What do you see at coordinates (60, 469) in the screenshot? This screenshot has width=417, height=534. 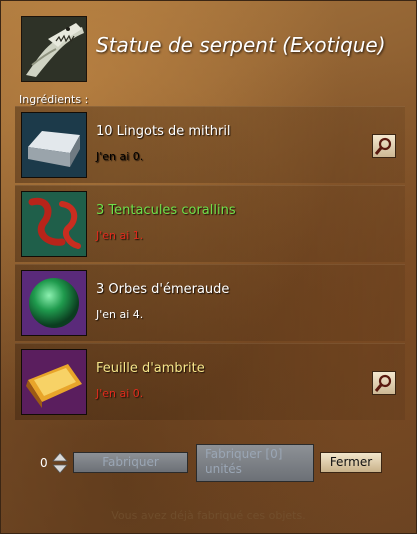 I see `decrement-arrow-icon` at bounding box center [60, 469].